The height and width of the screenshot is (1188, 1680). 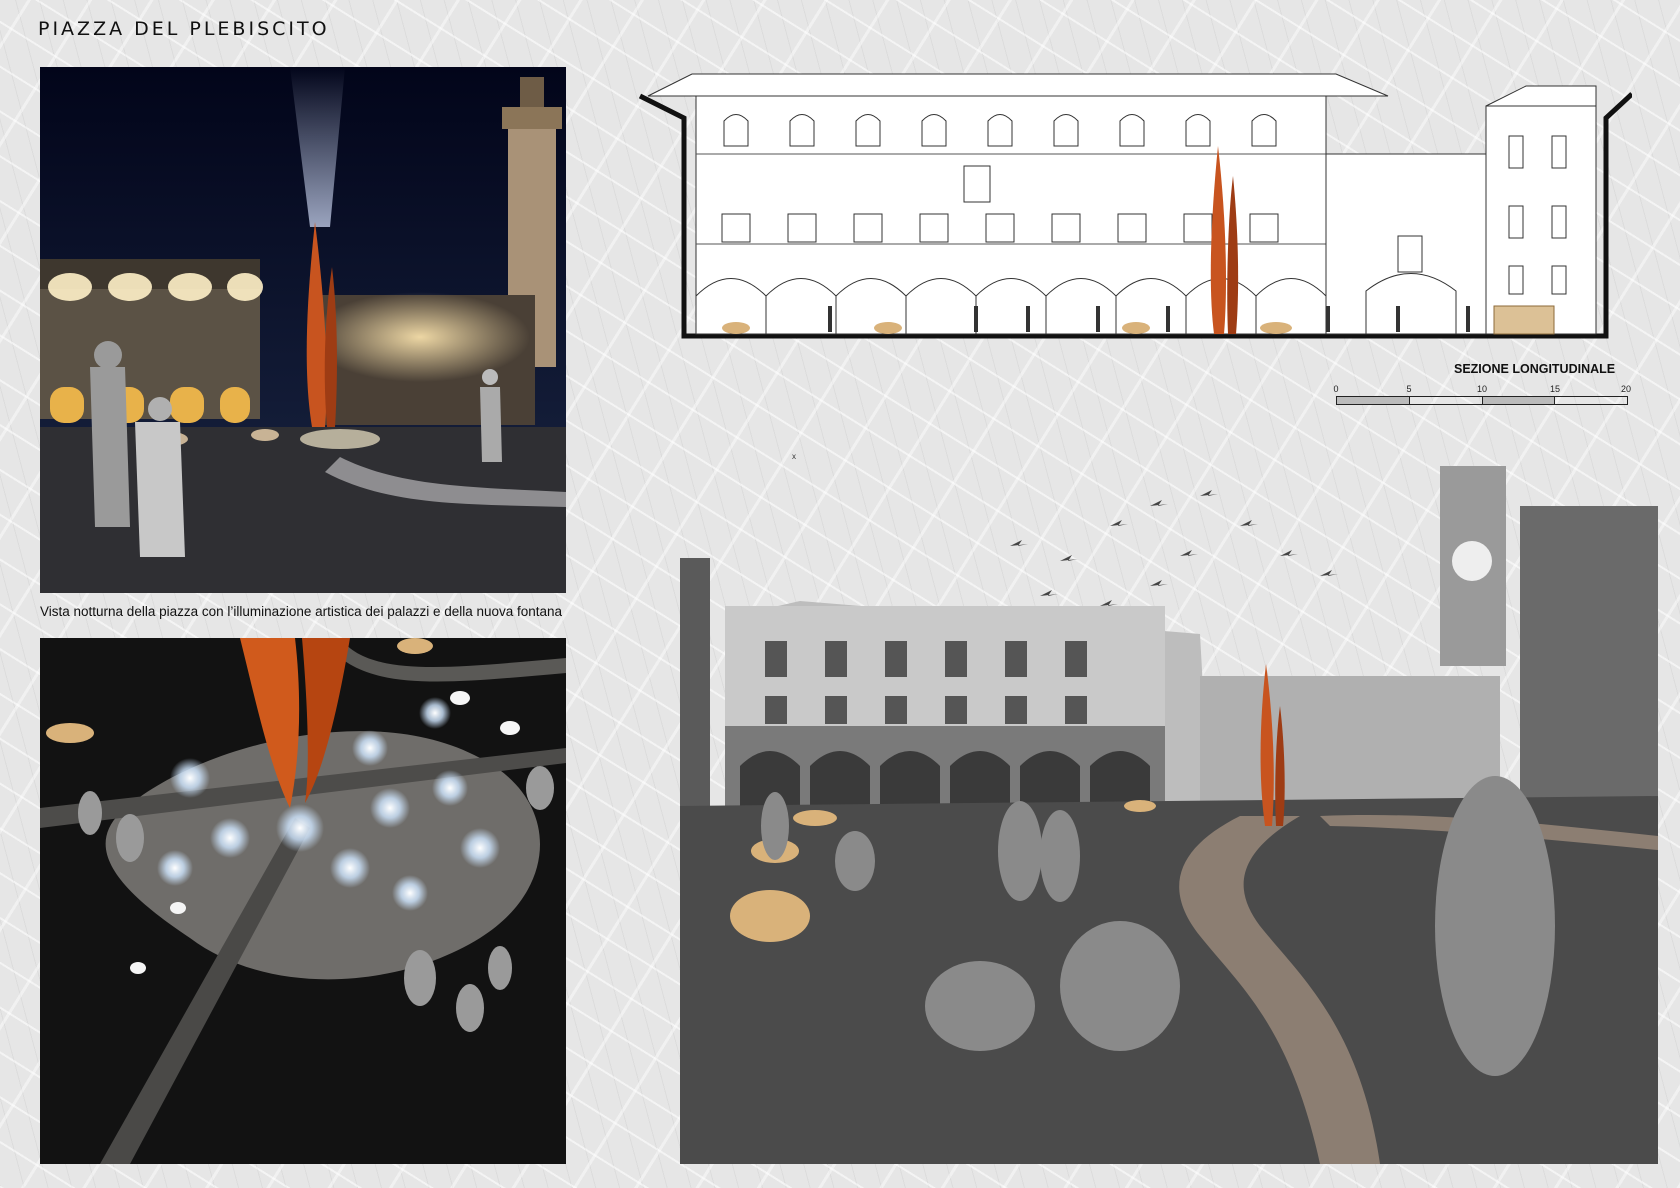 I want to click on scale-tick-label: 0, so click(x=1336, y=389).